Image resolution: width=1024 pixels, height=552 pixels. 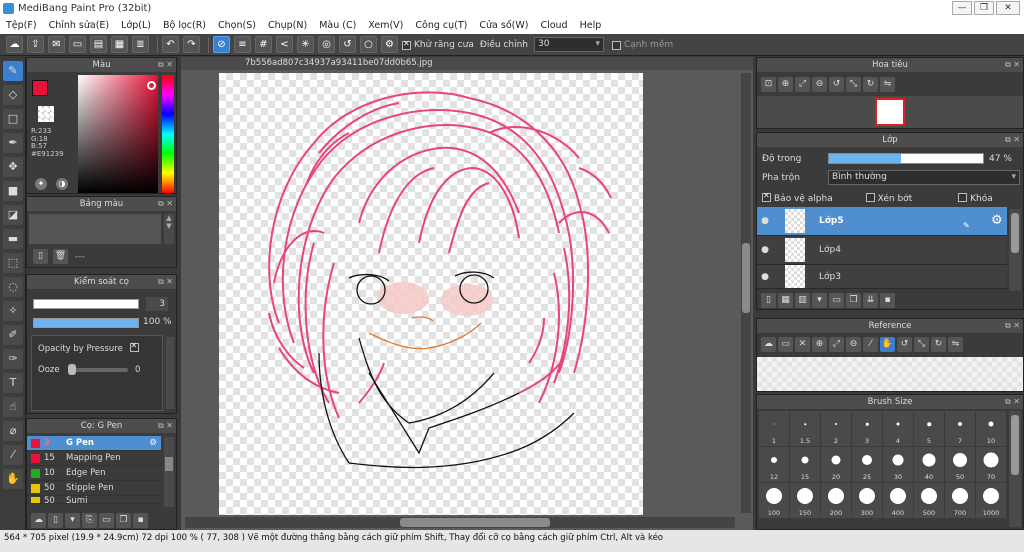 I want to click on brush-size-scrollbar, so click(x=1015, y=469).